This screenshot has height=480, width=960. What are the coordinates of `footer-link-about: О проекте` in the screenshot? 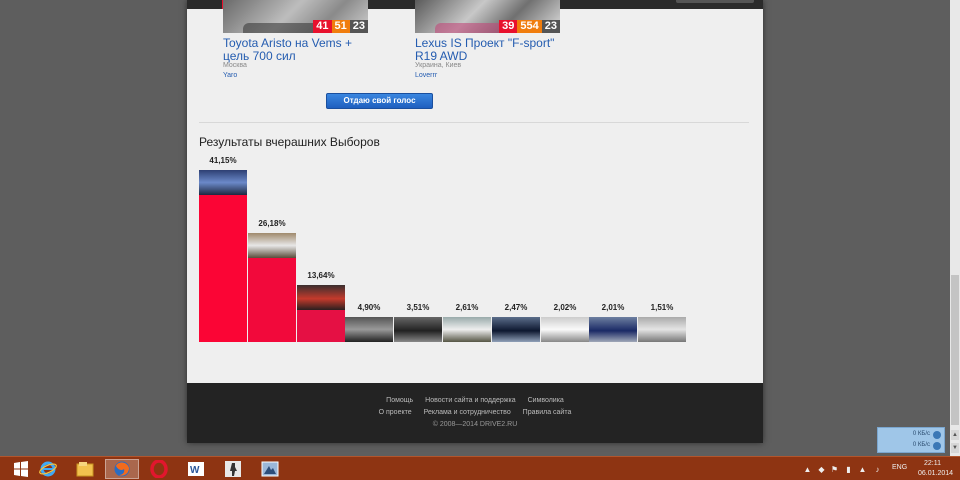 It's located at (395, 412).